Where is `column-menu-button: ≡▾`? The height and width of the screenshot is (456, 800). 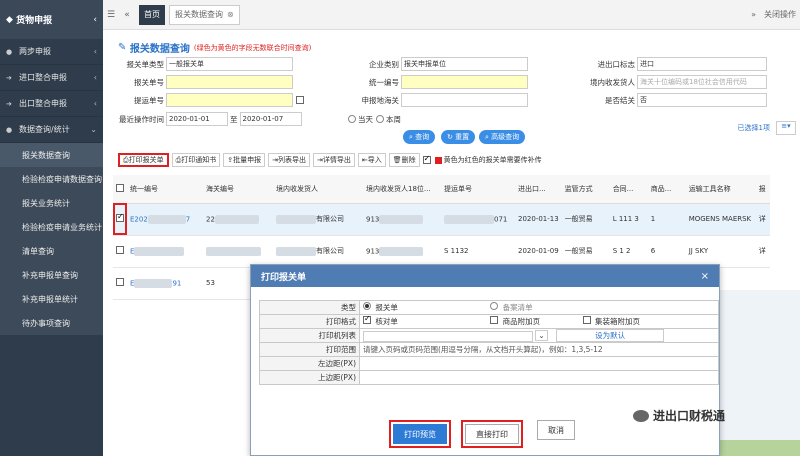
column-menu-button: ≡▾ is located at coordinates (786, 128).